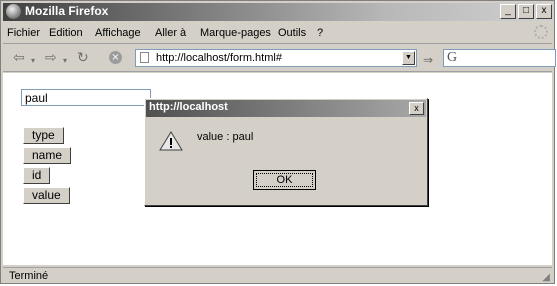 This screenshot has height=286, width=557. What do you see at coordinates (47, 155) in the screenshot?
I see `name-button: name` at bounding box center [47, 155].